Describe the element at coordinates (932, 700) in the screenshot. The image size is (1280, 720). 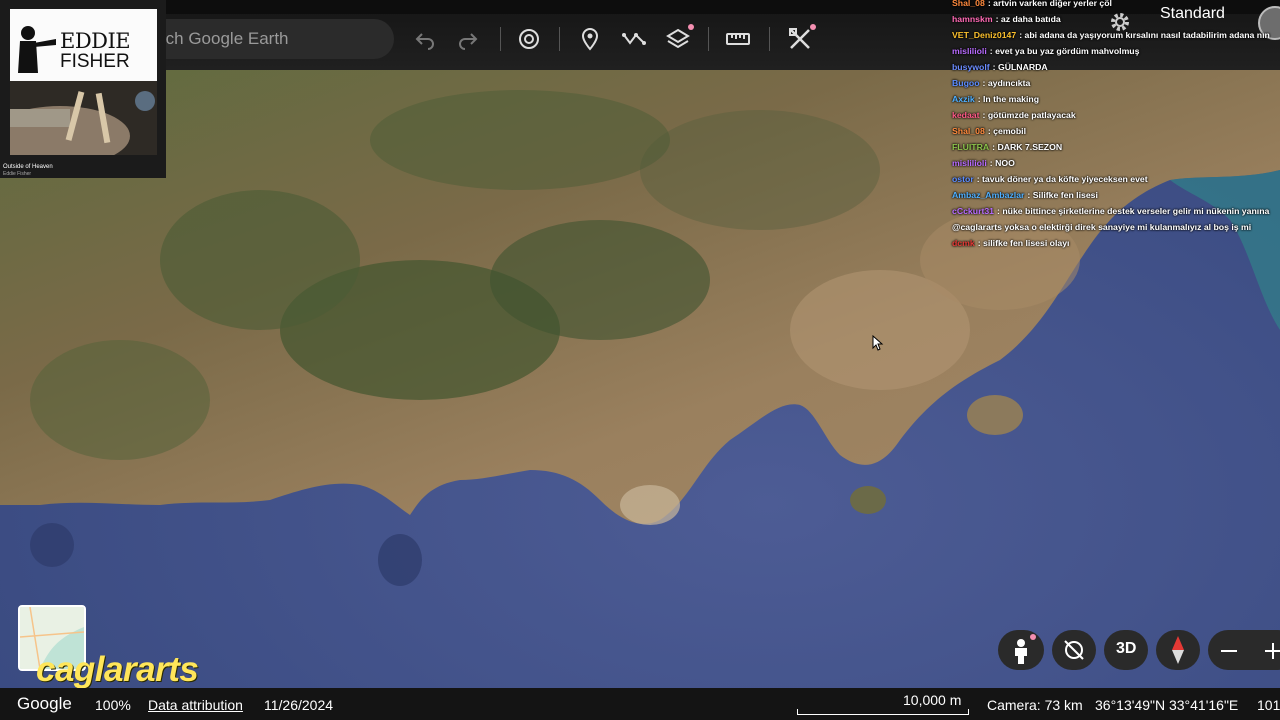
I see `scale-label: 10,000 m` at that location.